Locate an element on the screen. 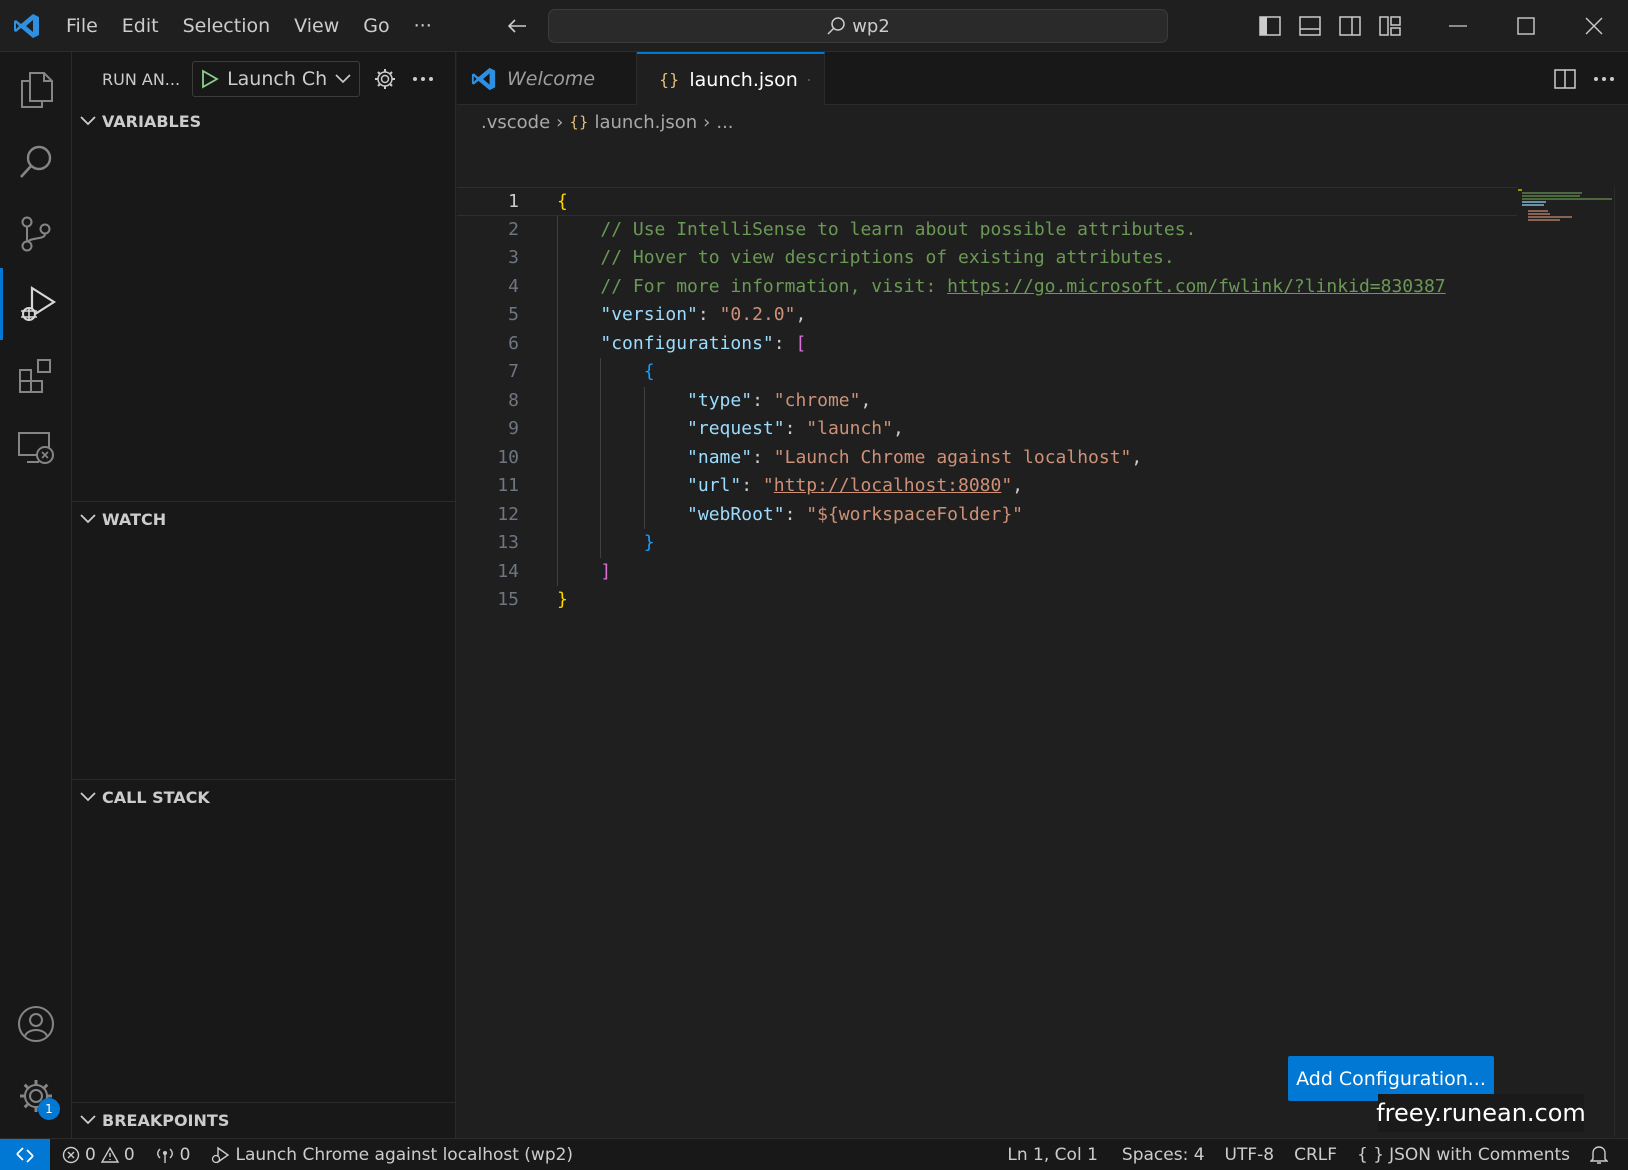  minimap is located at coordinates (1566, 207).